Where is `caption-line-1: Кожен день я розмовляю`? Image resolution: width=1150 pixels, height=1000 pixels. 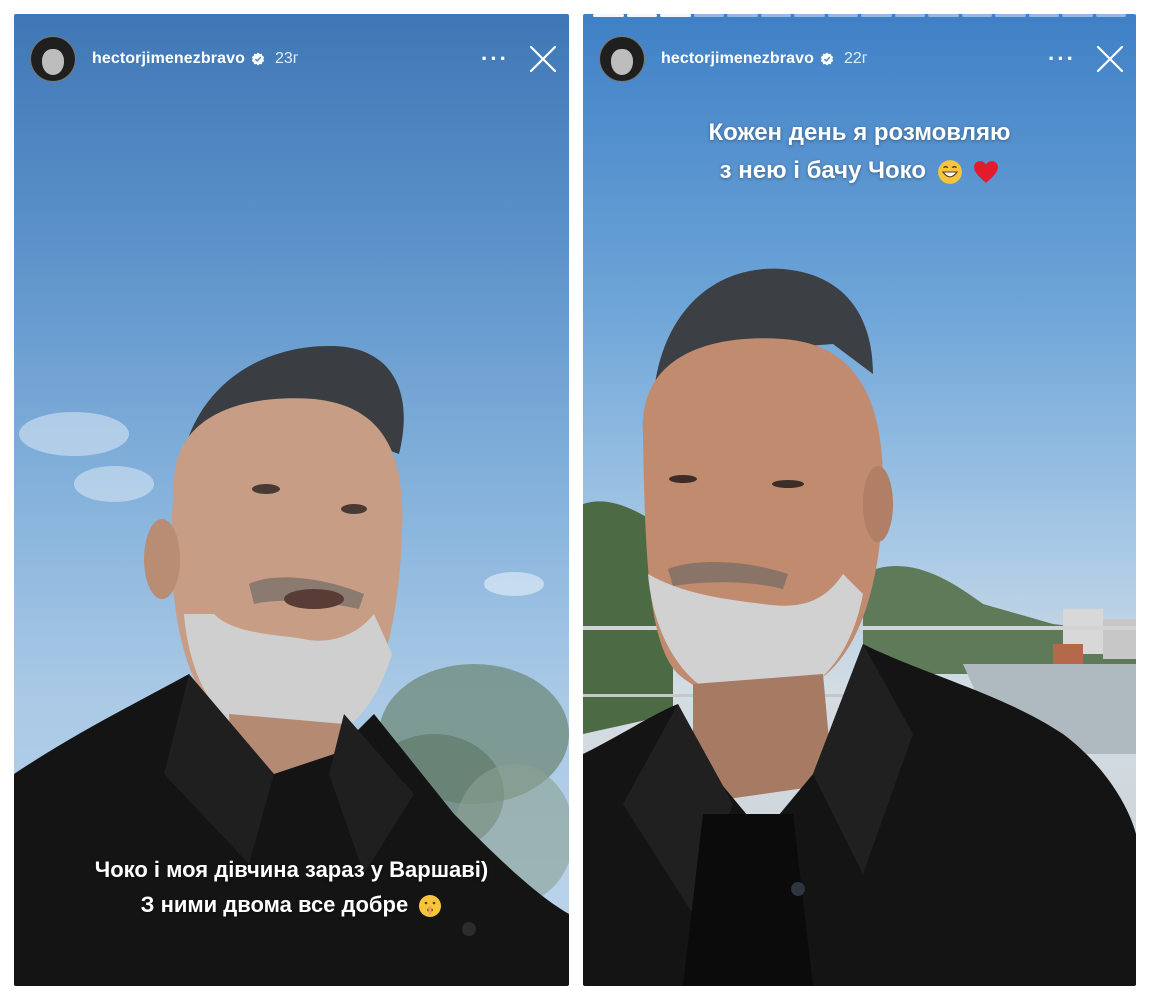
caption-line-1: Кожен день я розмовляю is located at coordinates (859, 132).